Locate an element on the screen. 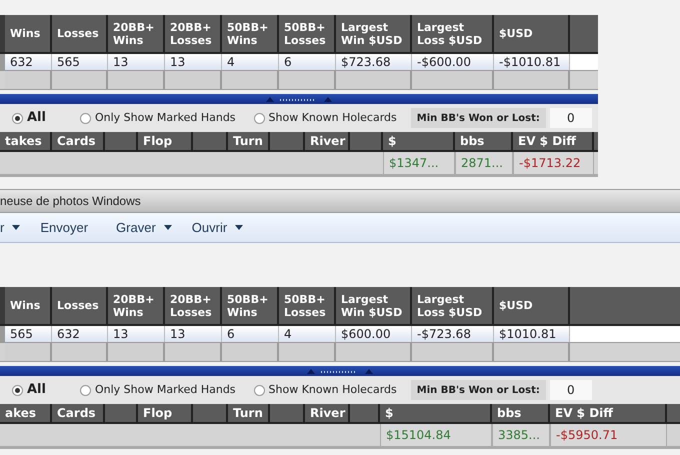 The image size is (680, 455). table-cell: $723.68 is located at coordinates (374, 62).